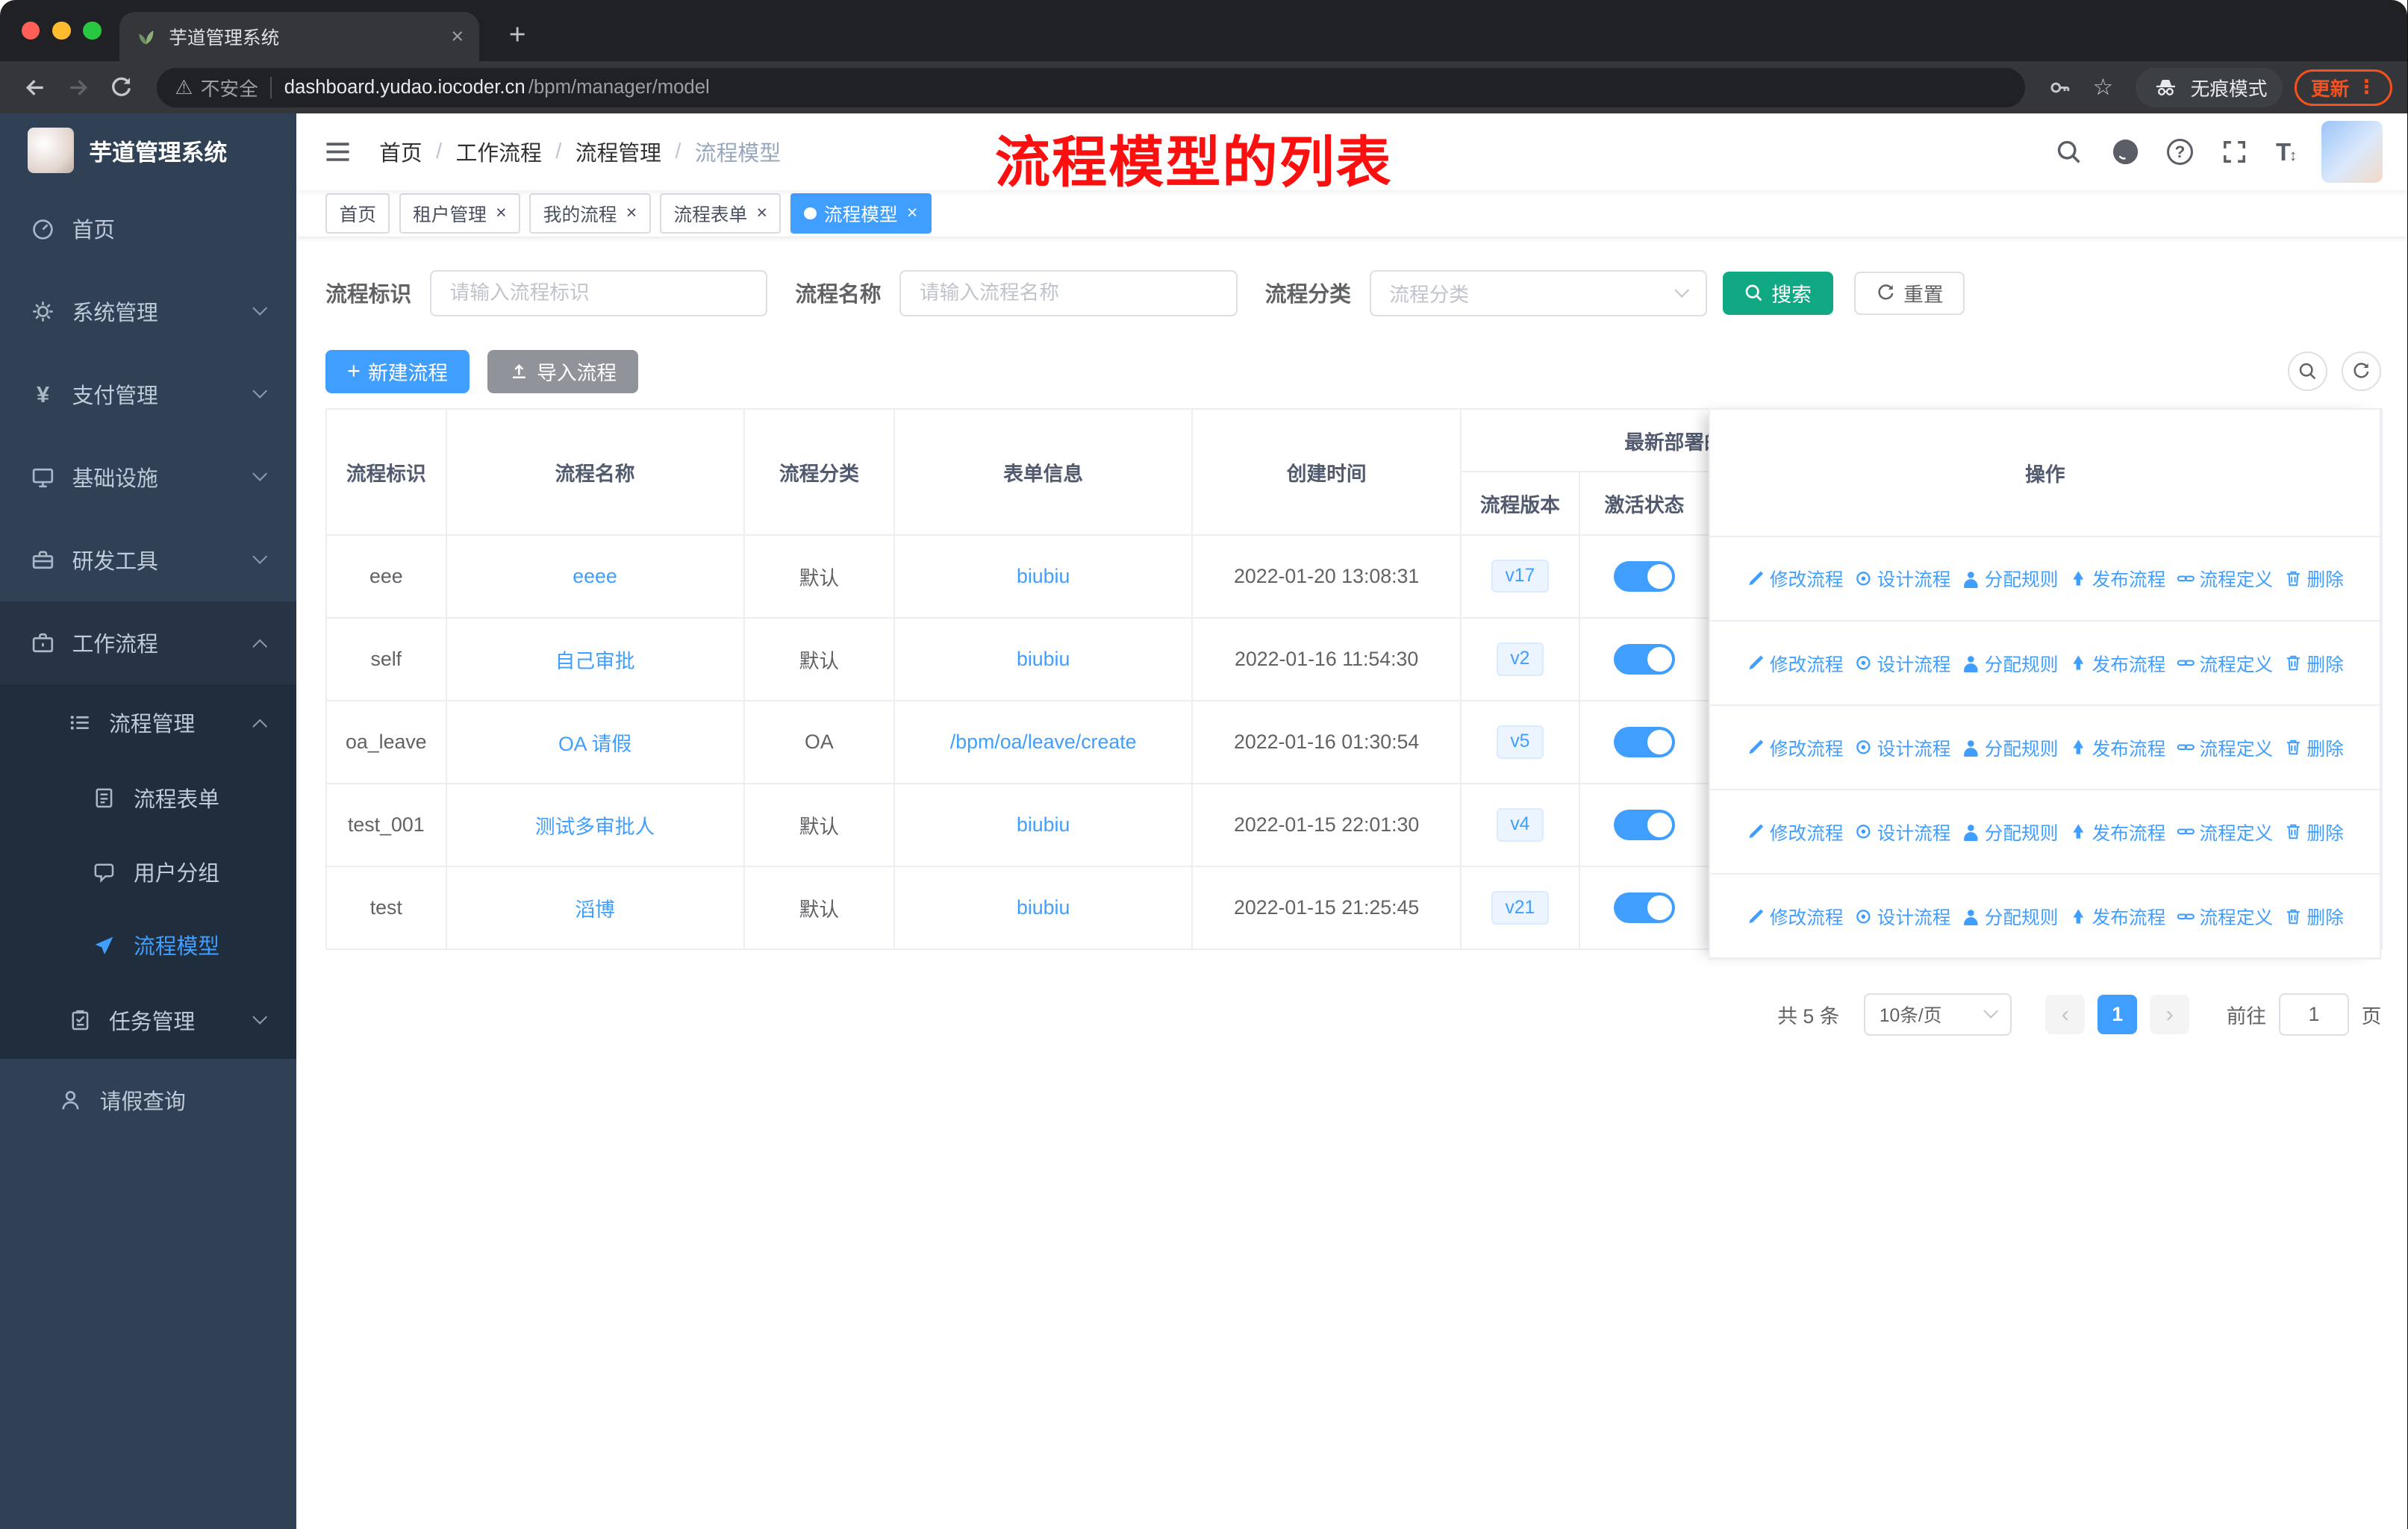 The image size is (2408, 1529). Describe the element at coordinates (2314, 1014) in the screenshot. I see `goto-page-input` at that location.